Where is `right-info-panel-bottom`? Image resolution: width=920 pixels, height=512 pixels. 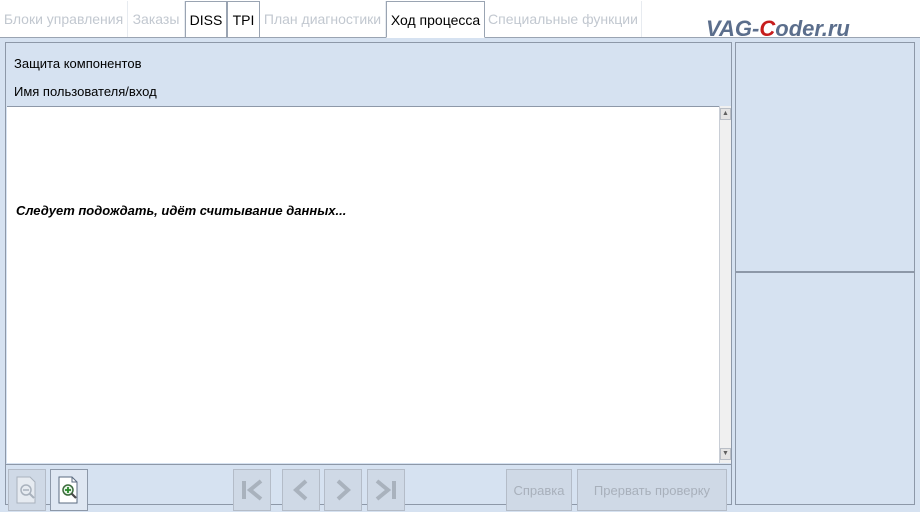 right-info-panel-bottom is located at coordinates (825, 388).